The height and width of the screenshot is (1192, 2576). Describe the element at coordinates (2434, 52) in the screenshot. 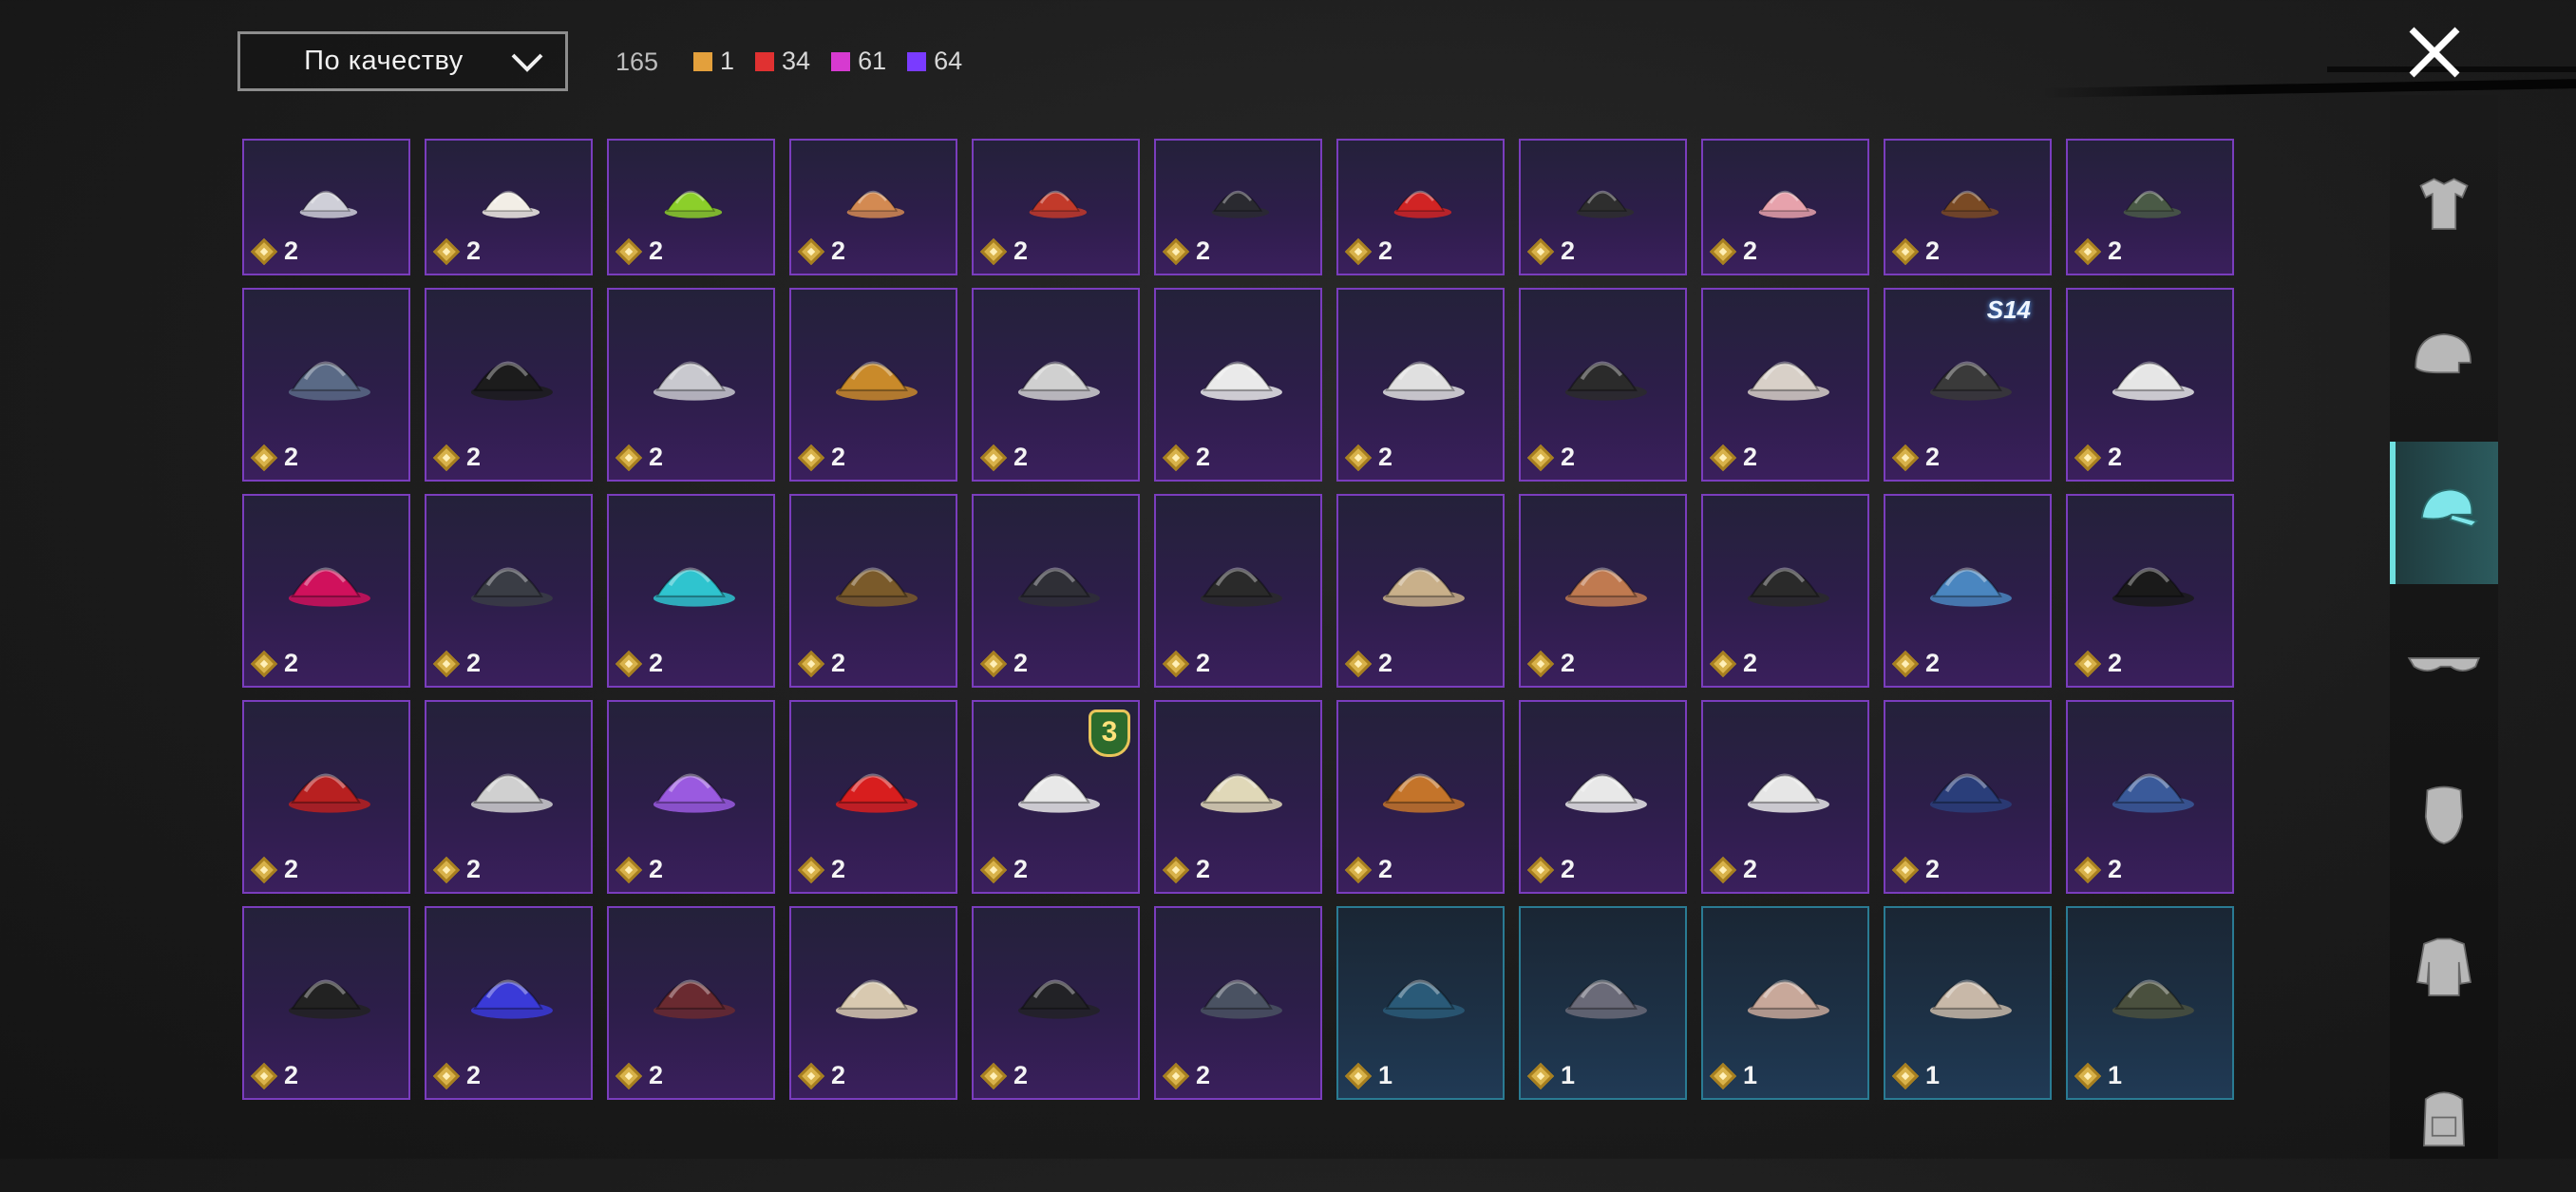

I see `close-button` at that location.